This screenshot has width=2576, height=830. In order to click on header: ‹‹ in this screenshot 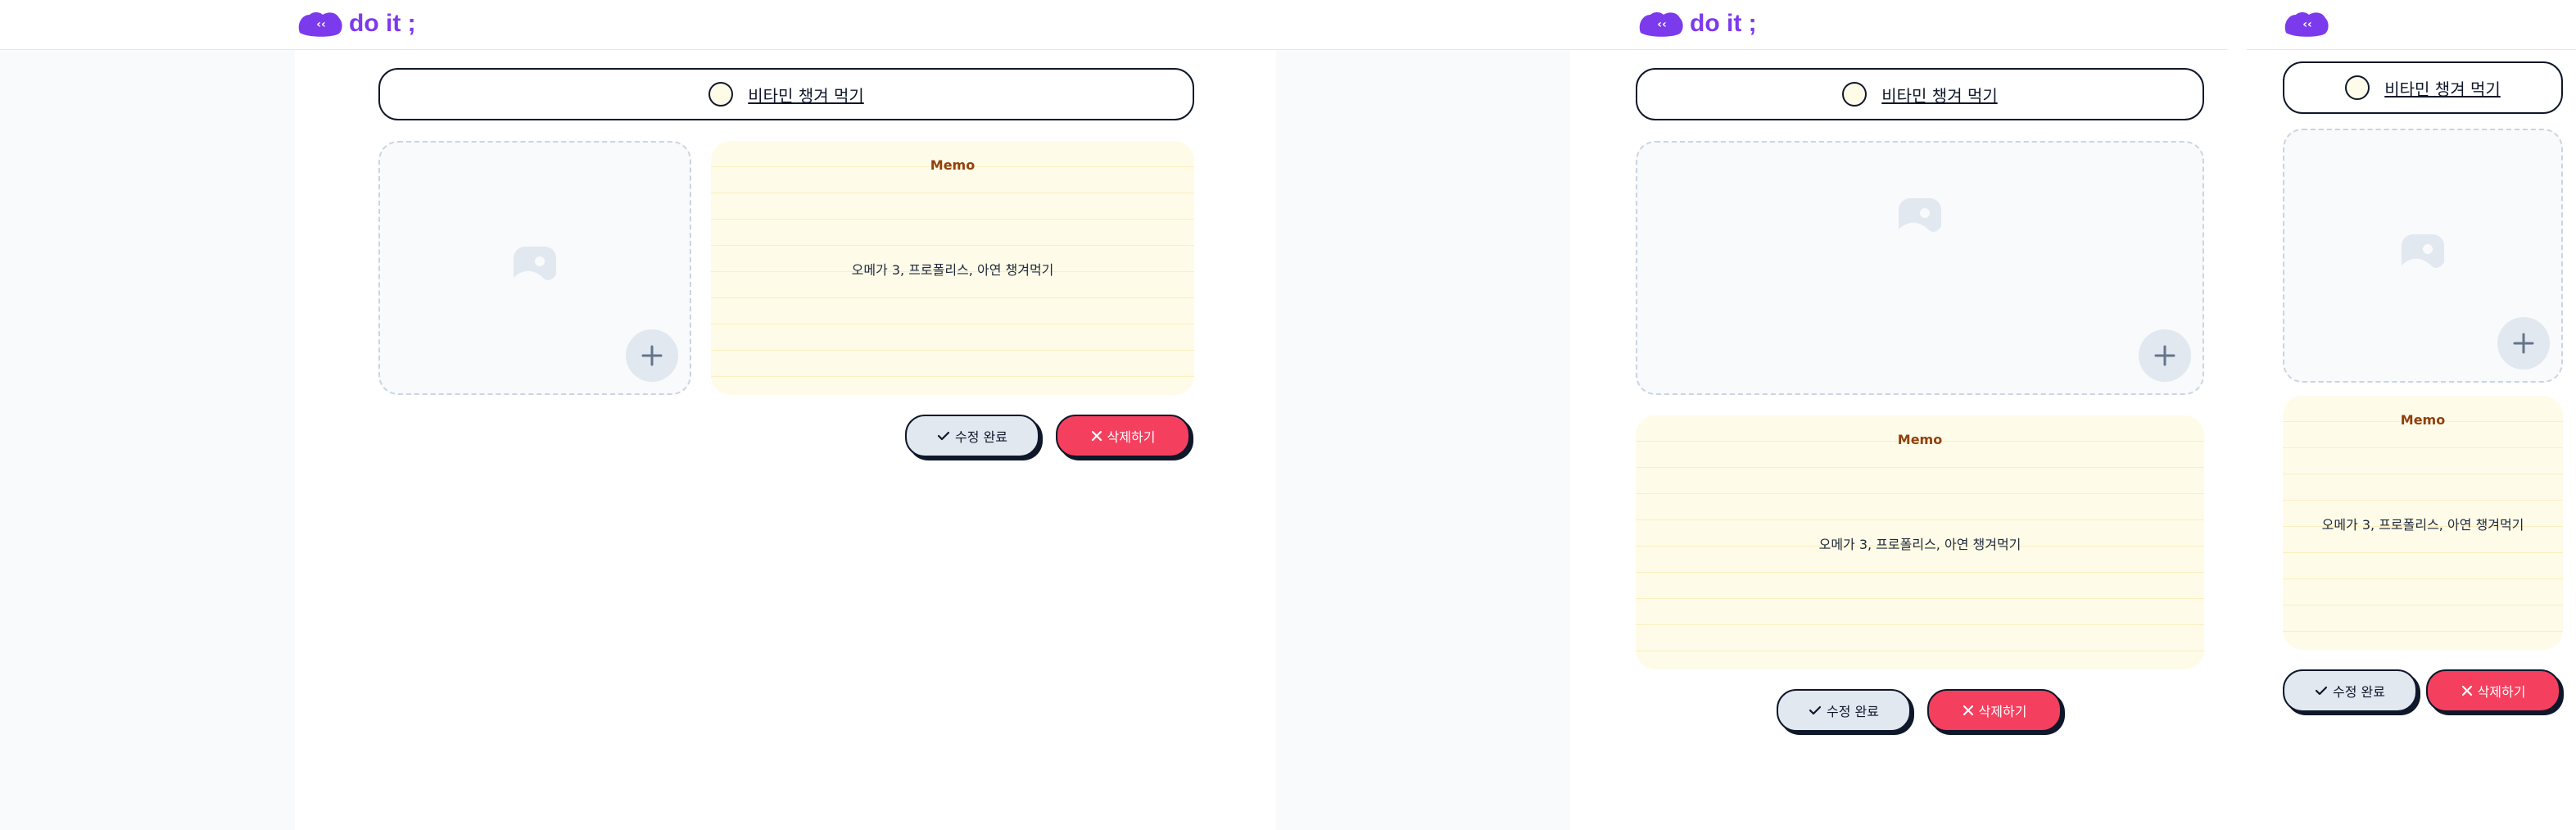, I will do `click(2411, 25)`.